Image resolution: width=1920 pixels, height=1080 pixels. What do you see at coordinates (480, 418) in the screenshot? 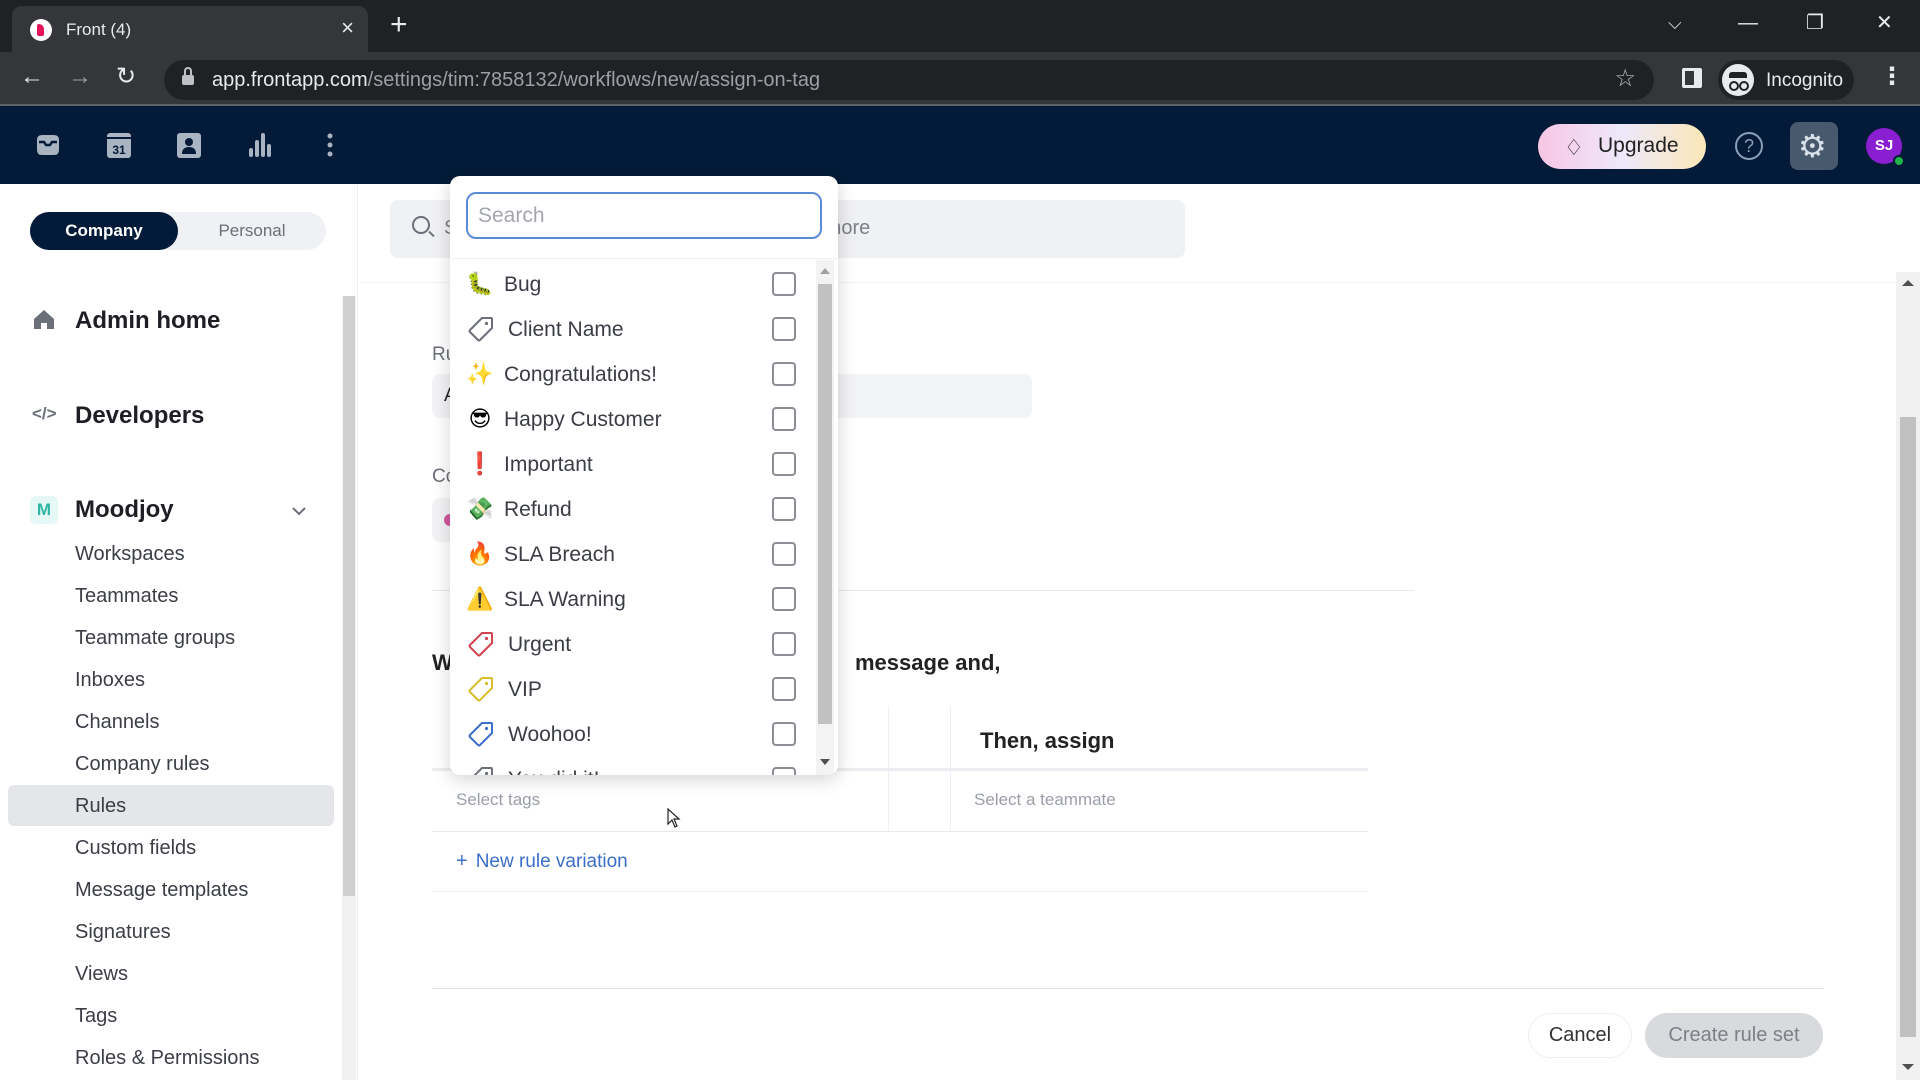
I see `sunglasses-face-icon: 😎` at bounding box center [480, 418].